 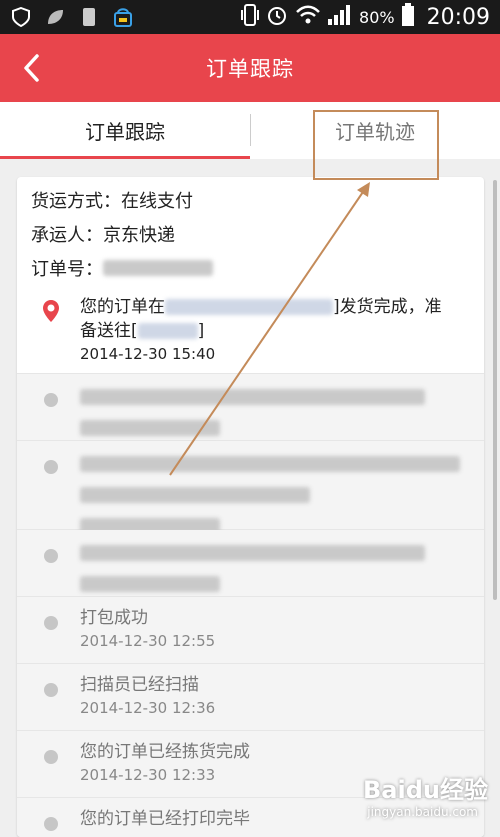 I want to click on timeline-text: 扫描员已经扫描, so click(x=139, y=685).